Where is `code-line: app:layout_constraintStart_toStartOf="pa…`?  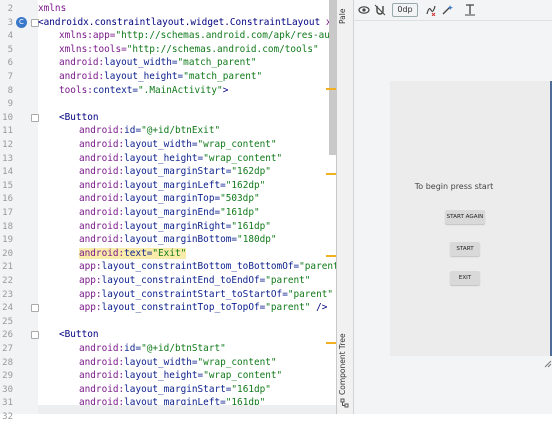
code-line: app:layout_constraintStart_toStartOf="pa… is located at coordinates (206, 295).